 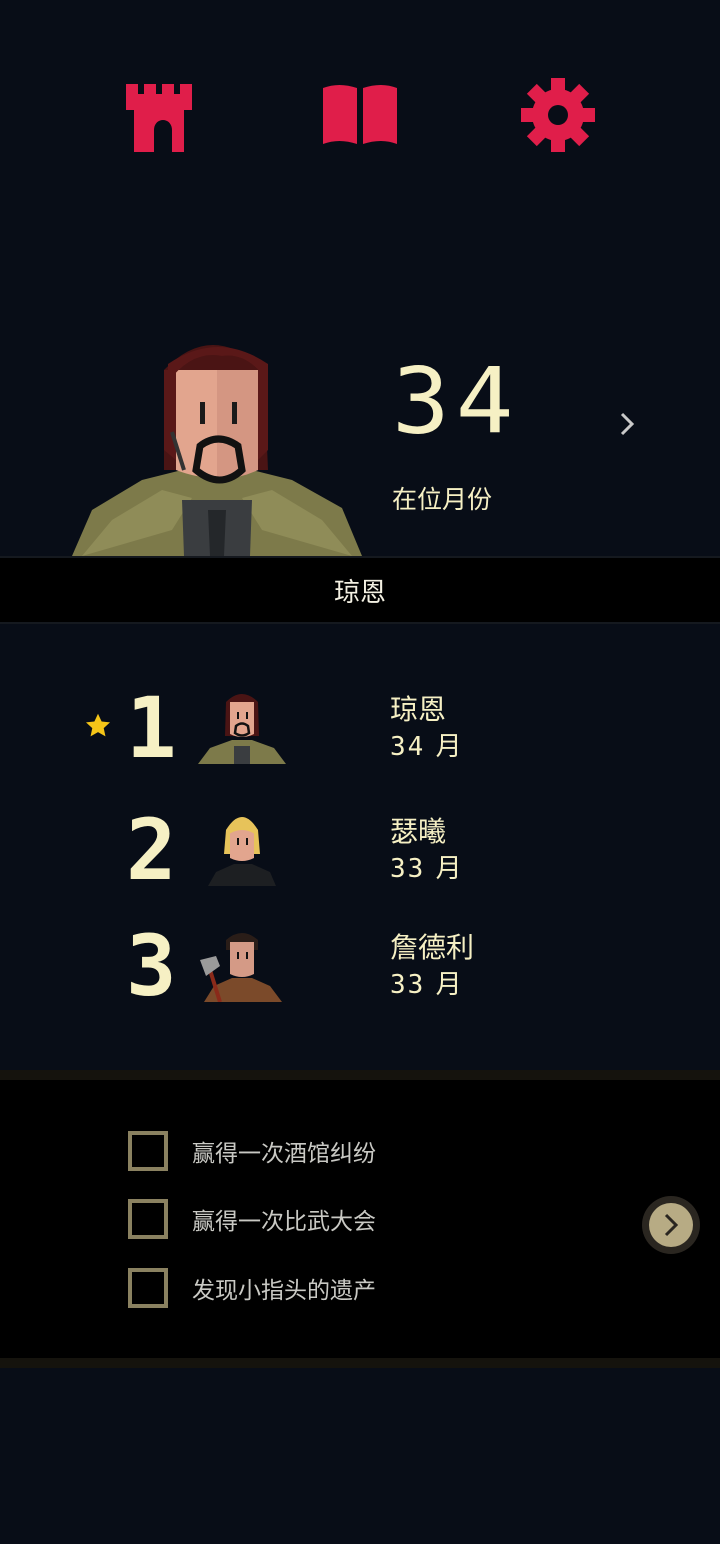 I want to click on goal-item: 赢得一次比武大会, so click(x=252, y=1219).